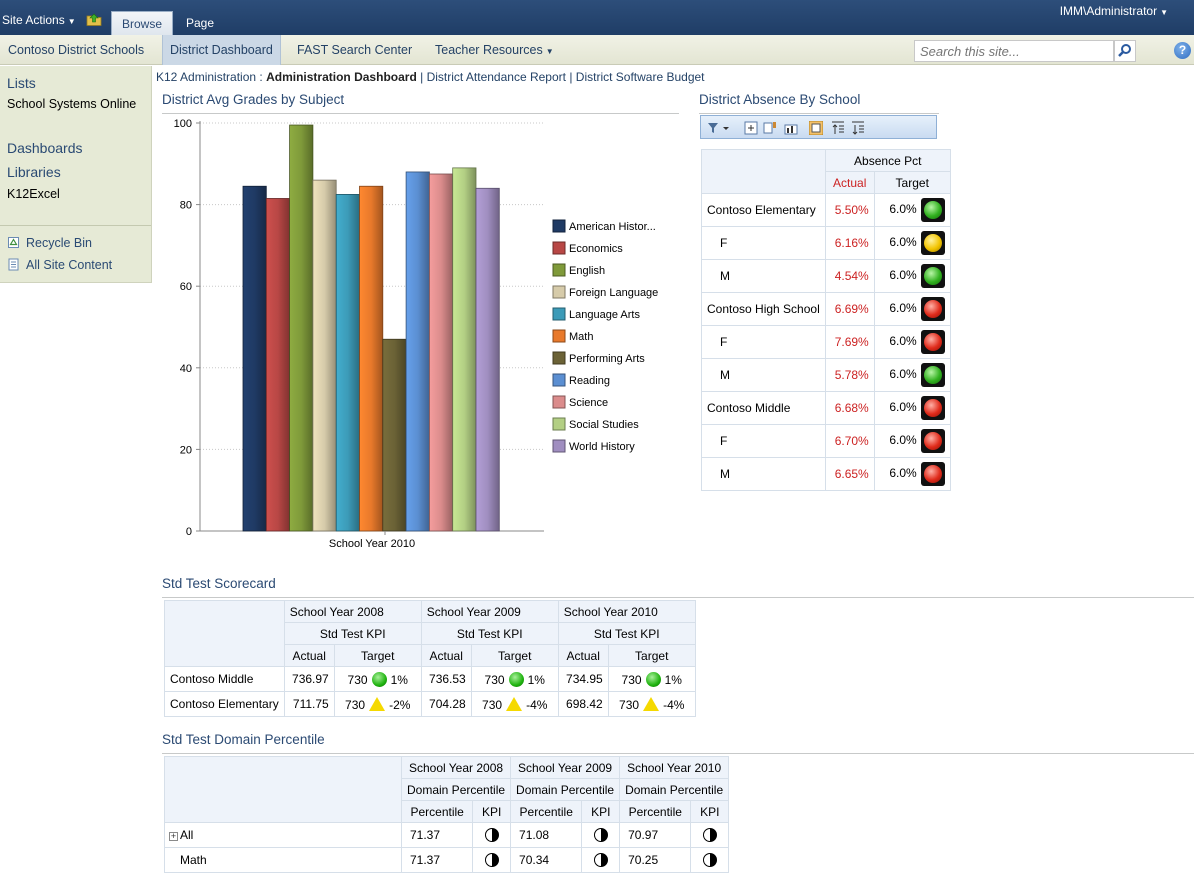 This screenshot has width=1194, height=874. I want to click on legend-label: Reading, so click(589, 381).